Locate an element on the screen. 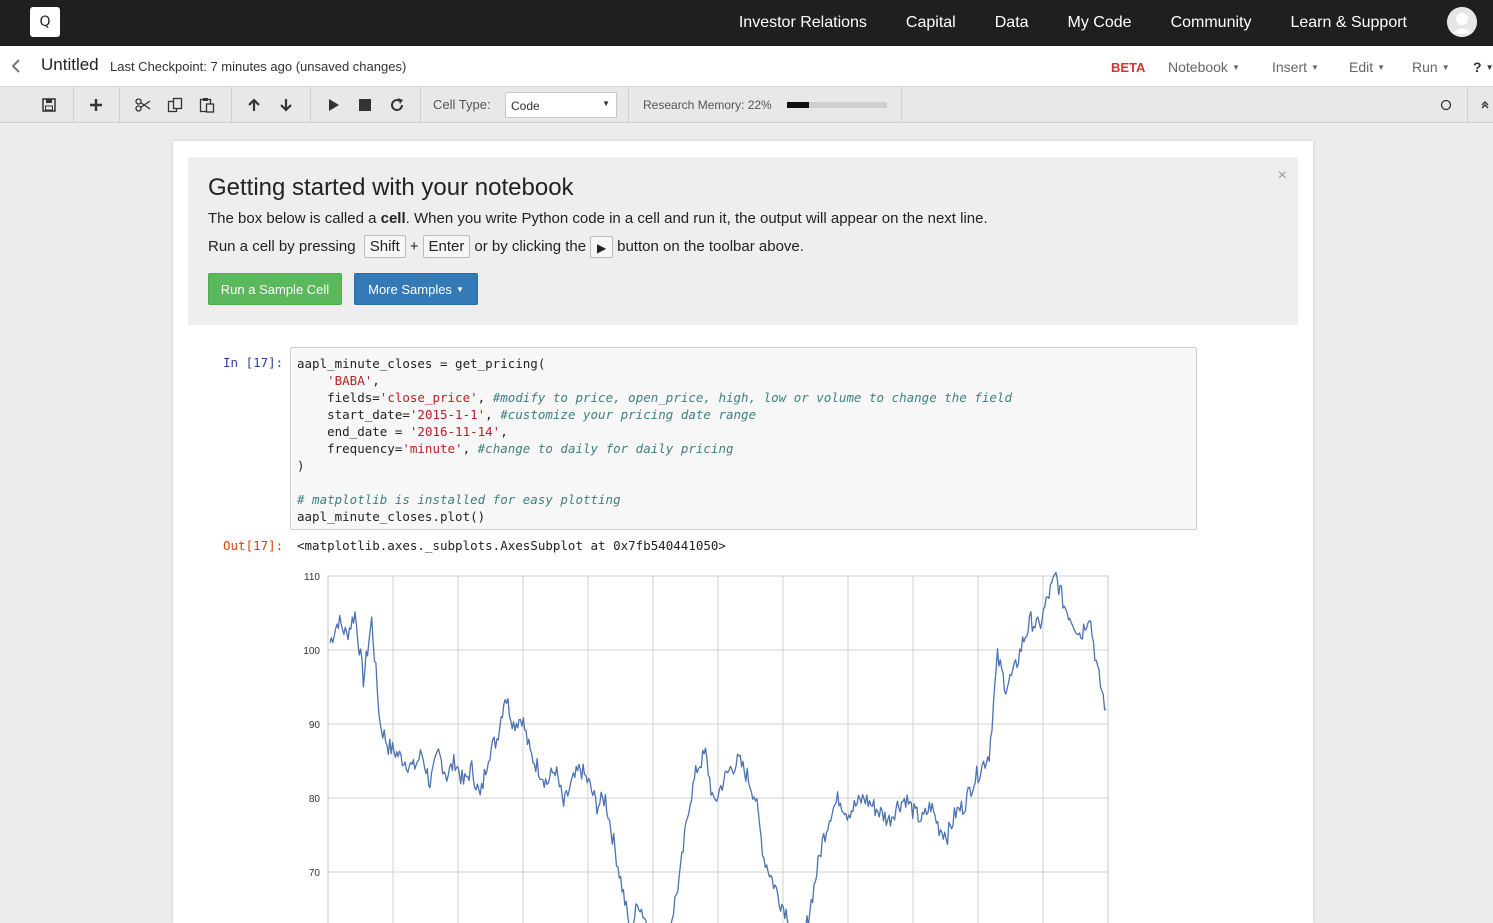 The image size is (1493, 923). restart-kernel-button is located at coordinates (397, 105).